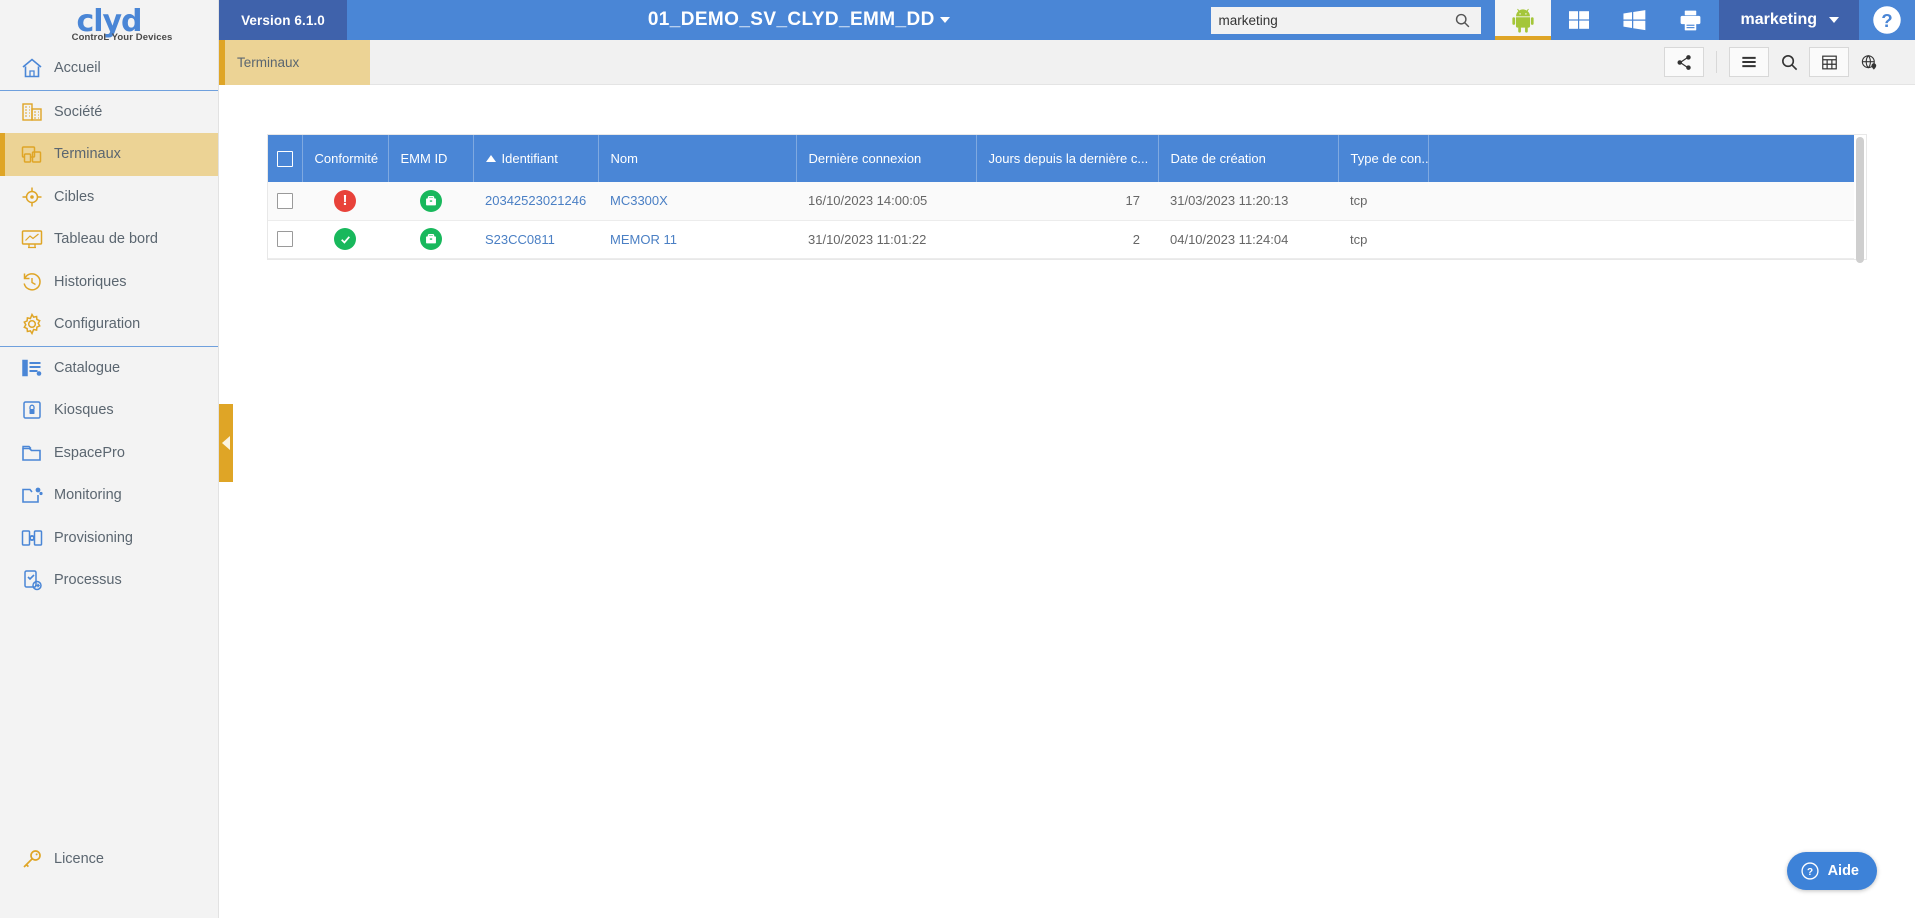  I want to click on sort-ascending-icon, so click(490, 158).